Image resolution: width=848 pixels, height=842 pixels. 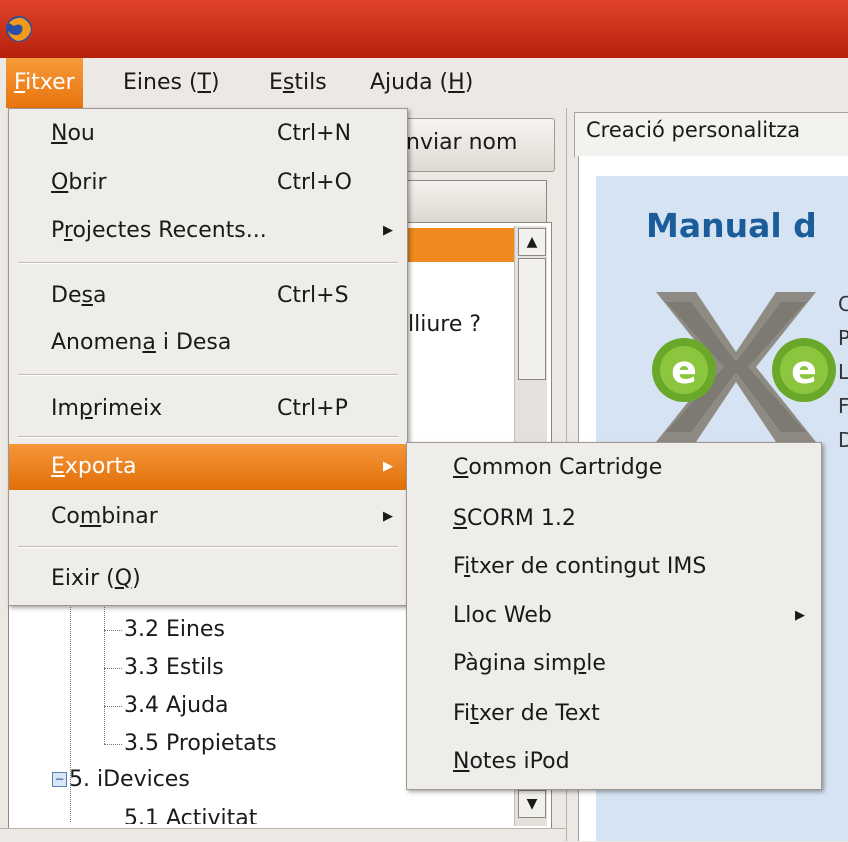 What do you see at coordinates (208, 517) in the screenshot?
I see `menu-item-combinar: Combinar ▶` at bounding box center [208, 517].